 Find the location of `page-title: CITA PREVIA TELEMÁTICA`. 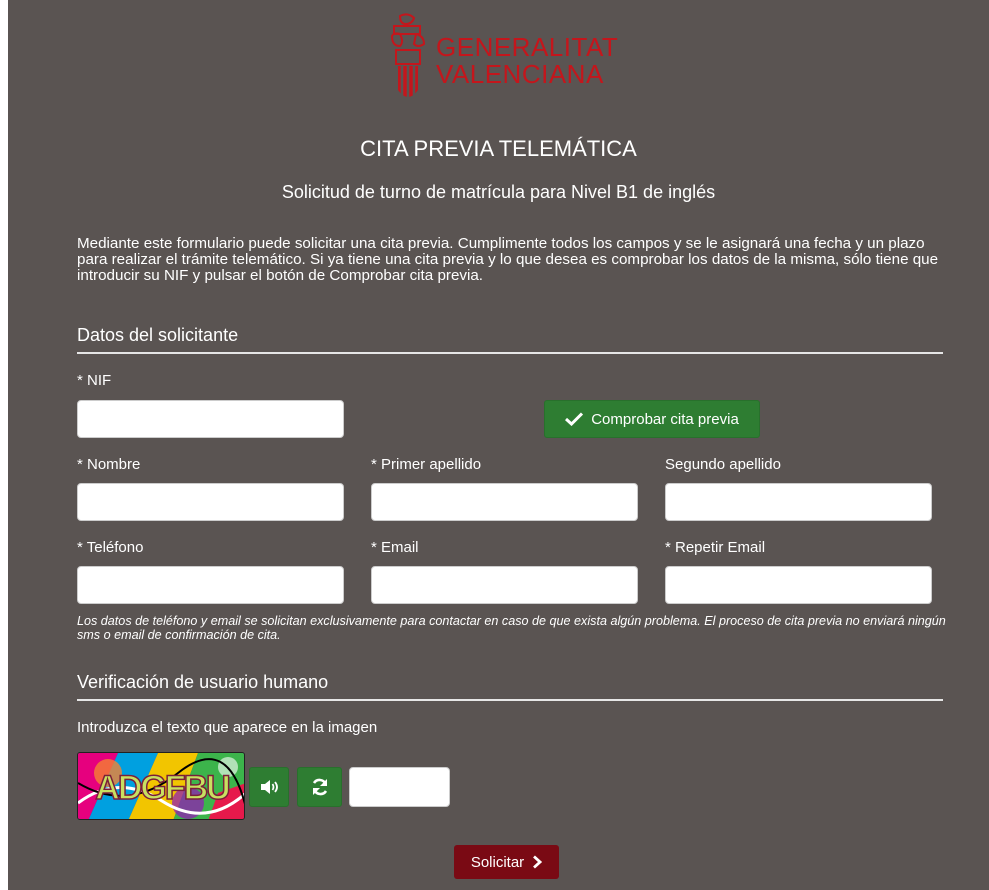

page-title: CITA PREVIA TELEMÁTICA is located at coordinates (498, 148).